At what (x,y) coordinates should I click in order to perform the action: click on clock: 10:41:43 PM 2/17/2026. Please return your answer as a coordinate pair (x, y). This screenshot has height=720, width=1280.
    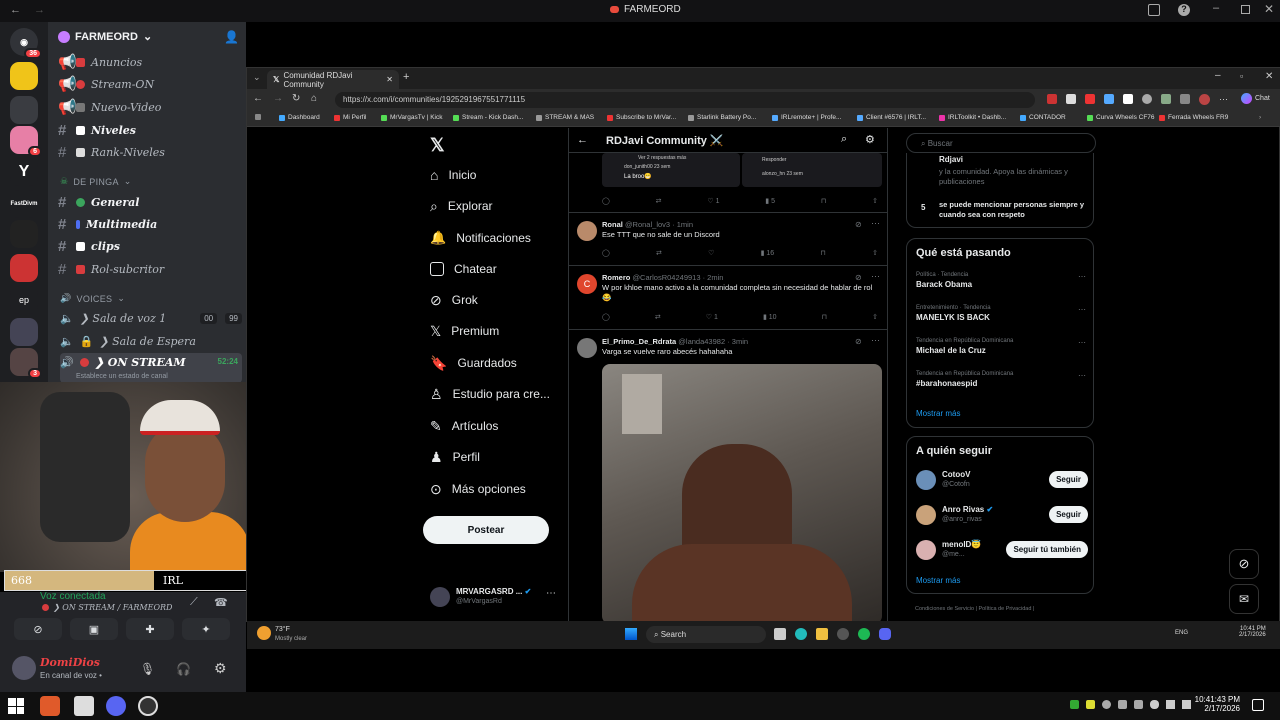
    Looking at the image, I should click on (1216, 704).